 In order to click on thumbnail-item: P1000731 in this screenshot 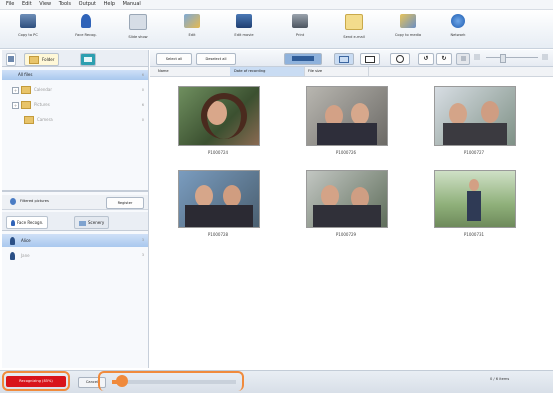, I will do `click(475, 203)`.